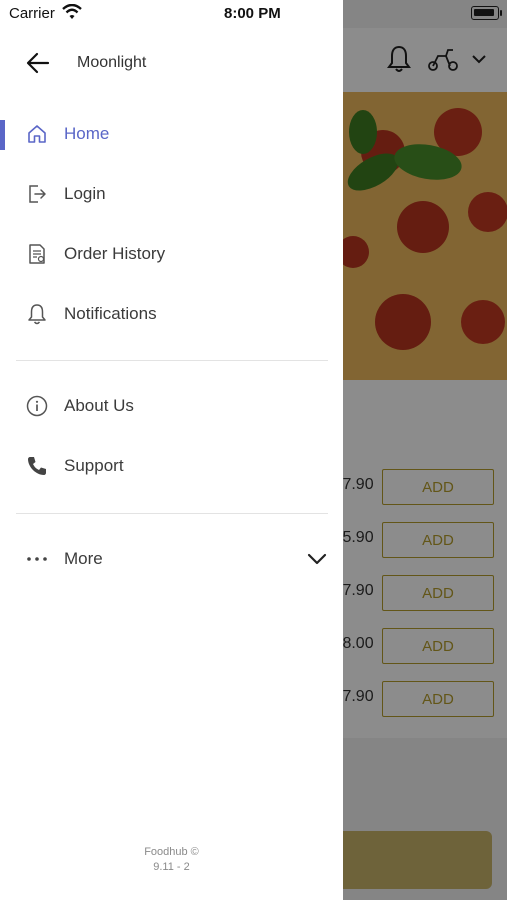 The width and height of the screenshot is (507, 900). Describe the element at coordinates (171, 14) in the screenshot. I see `status-bar: Carrier 8:00 PM` at that location.